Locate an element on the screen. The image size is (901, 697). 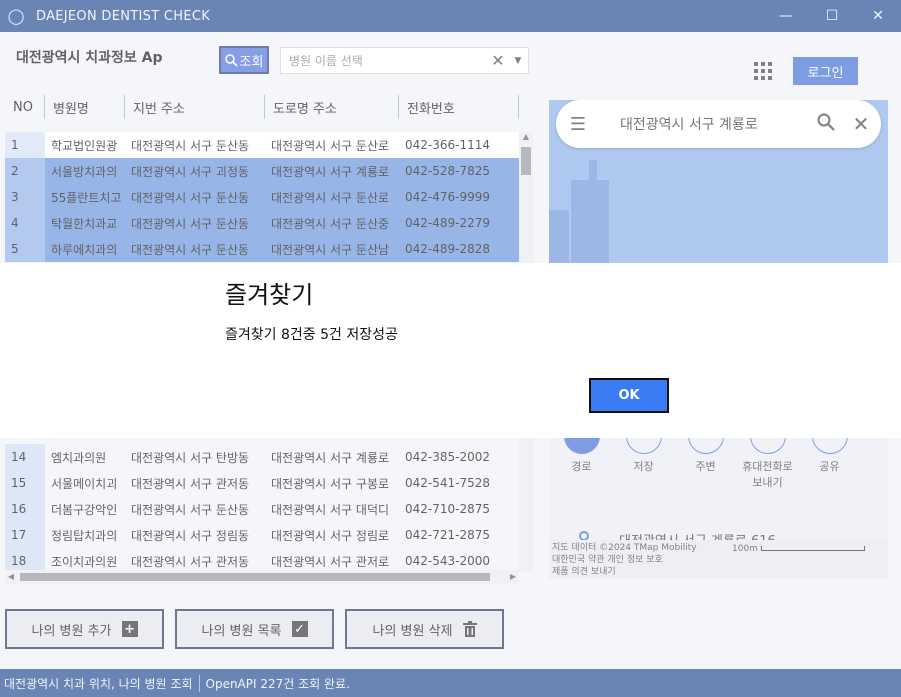
dialog-message: 즐겨찾기 8건중 5건 저장성공 is located at coordinates (311, 335).